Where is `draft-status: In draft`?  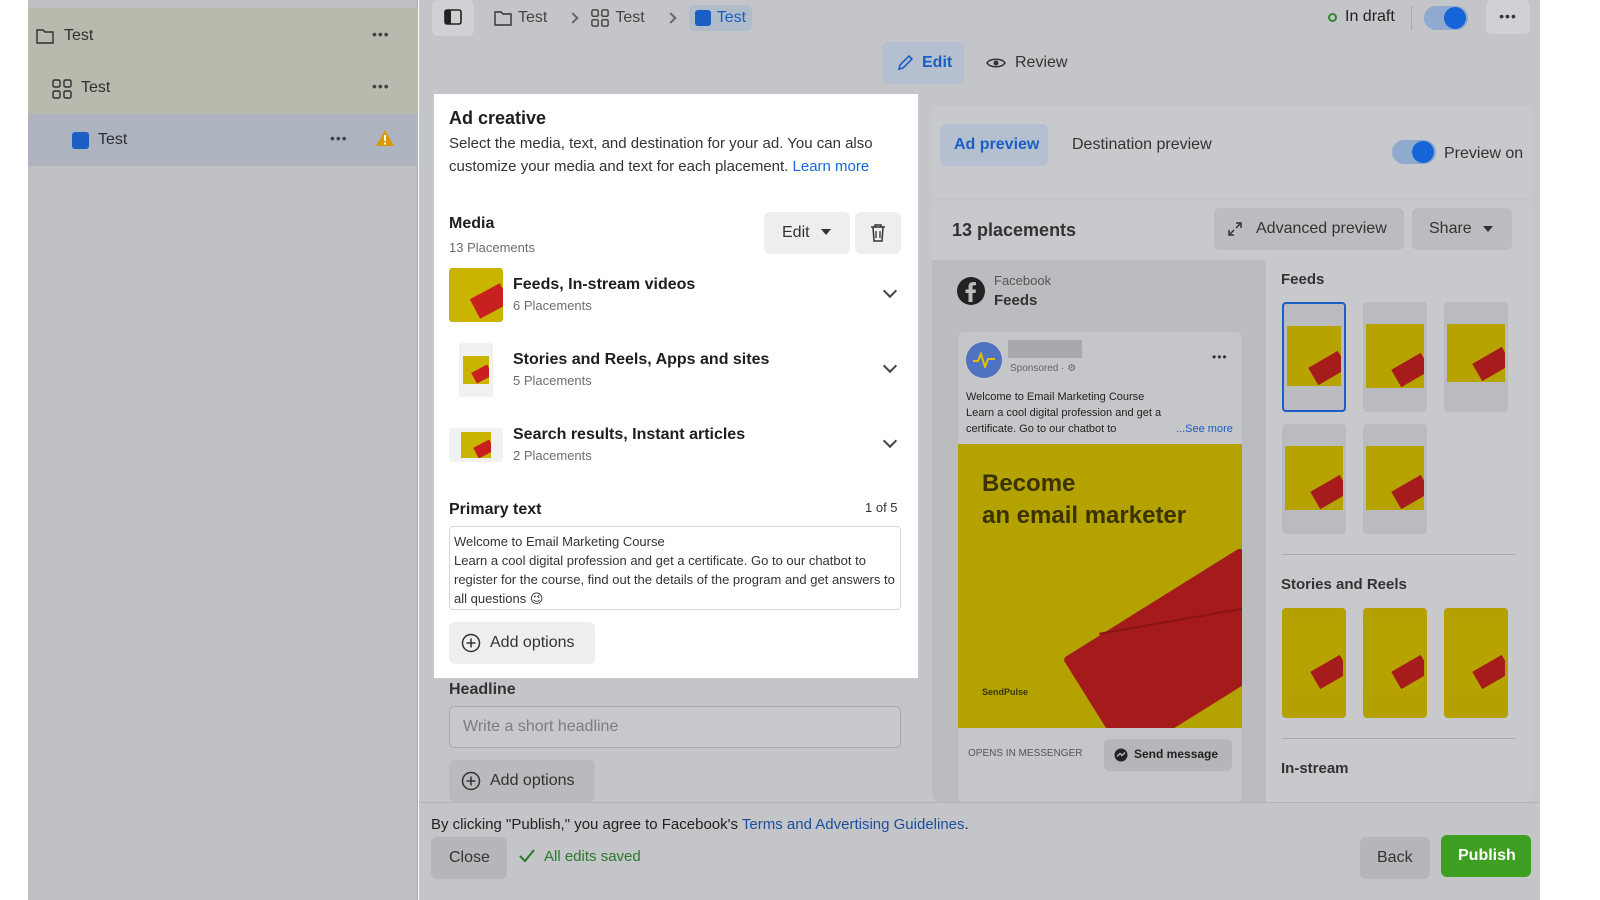
draft-status: In draft is located at coordinates (1361, 17).